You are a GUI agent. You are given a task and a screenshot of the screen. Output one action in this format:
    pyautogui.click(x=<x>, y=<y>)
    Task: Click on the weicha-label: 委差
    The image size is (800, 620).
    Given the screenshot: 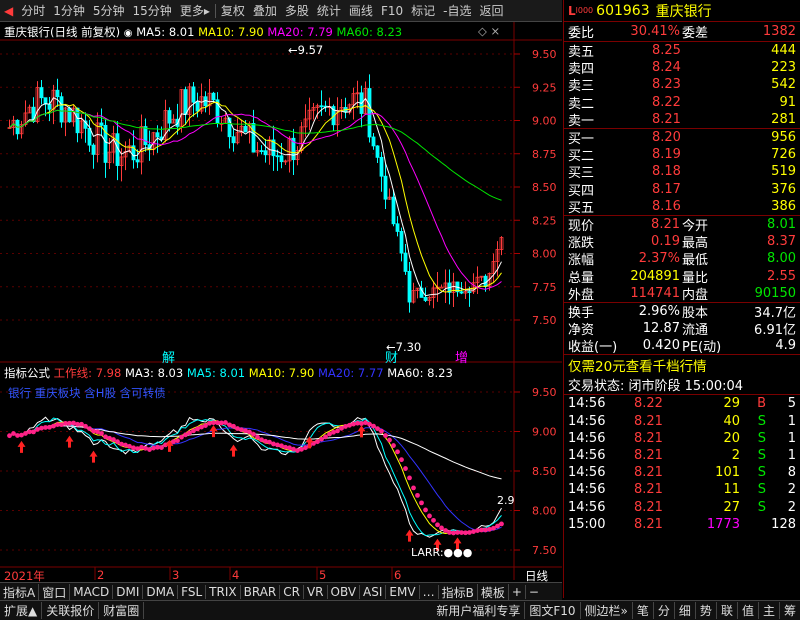 What is the action you would take?
    pyautogui.click(x=695, y=33)
    